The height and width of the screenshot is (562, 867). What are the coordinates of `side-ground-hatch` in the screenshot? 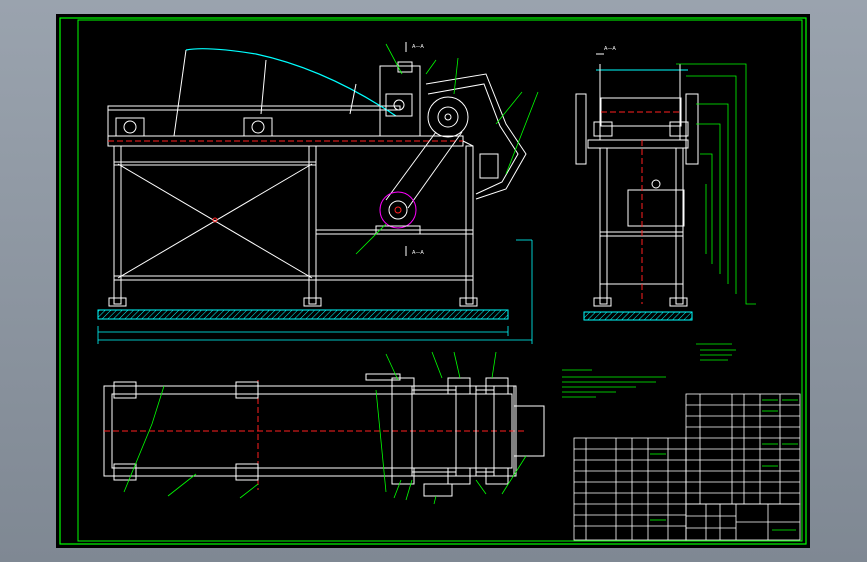 It's located at (638, 316).